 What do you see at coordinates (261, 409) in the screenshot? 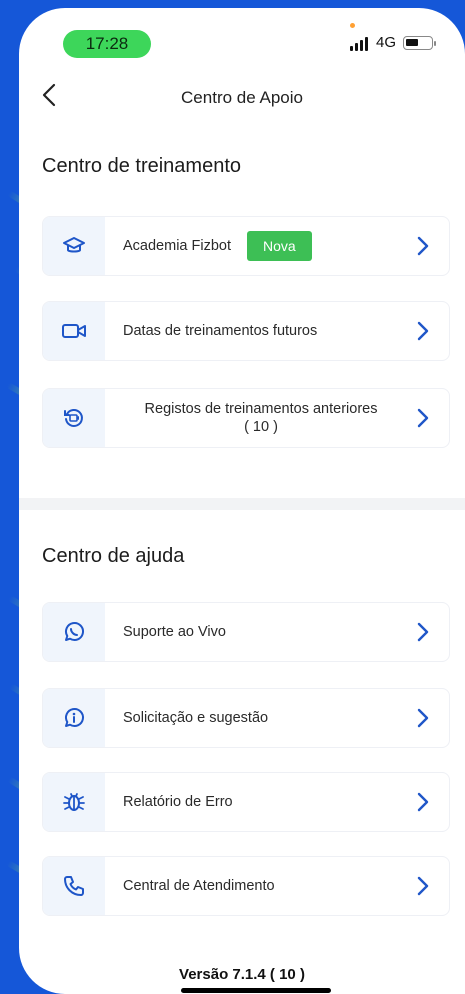
I see `item-label: Registos de treinamentos anteriores` at bounding box center [261, 409].